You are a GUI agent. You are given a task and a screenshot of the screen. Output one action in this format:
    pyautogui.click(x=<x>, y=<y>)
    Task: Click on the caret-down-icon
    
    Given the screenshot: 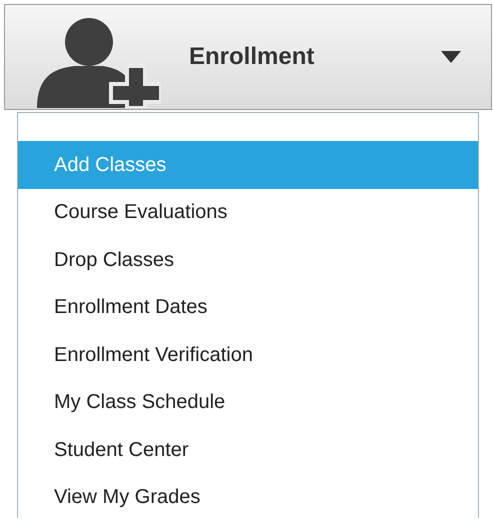 What is the action you would take?
    pyautogui.click(x=451, y=57)
    